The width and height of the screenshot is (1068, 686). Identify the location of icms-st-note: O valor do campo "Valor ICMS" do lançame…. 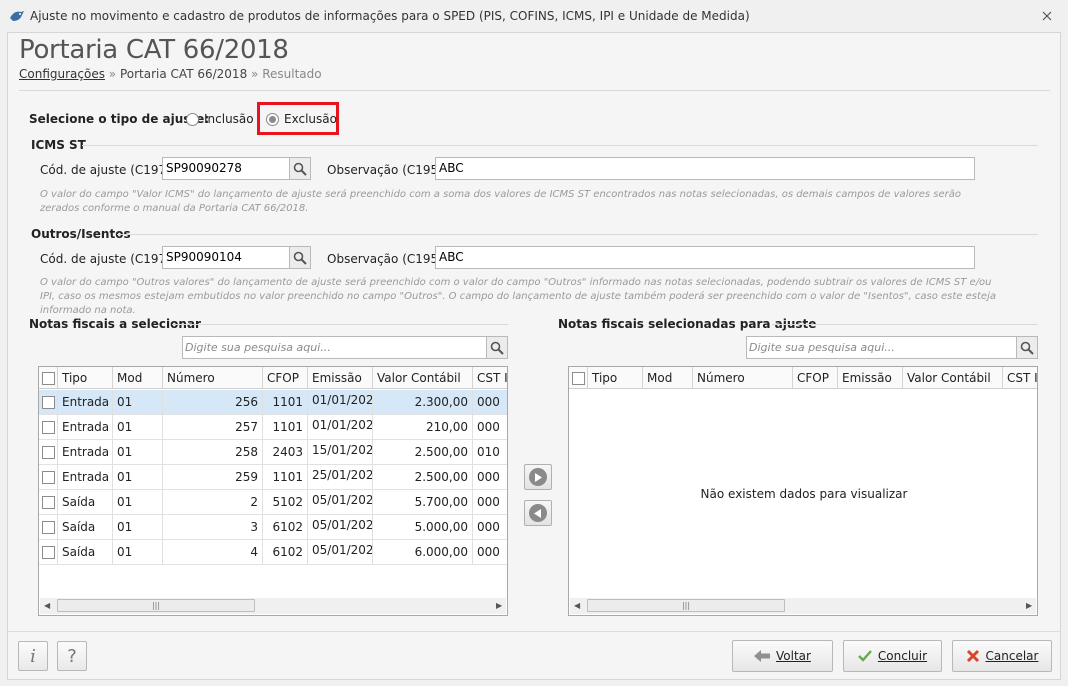
(500, 201).